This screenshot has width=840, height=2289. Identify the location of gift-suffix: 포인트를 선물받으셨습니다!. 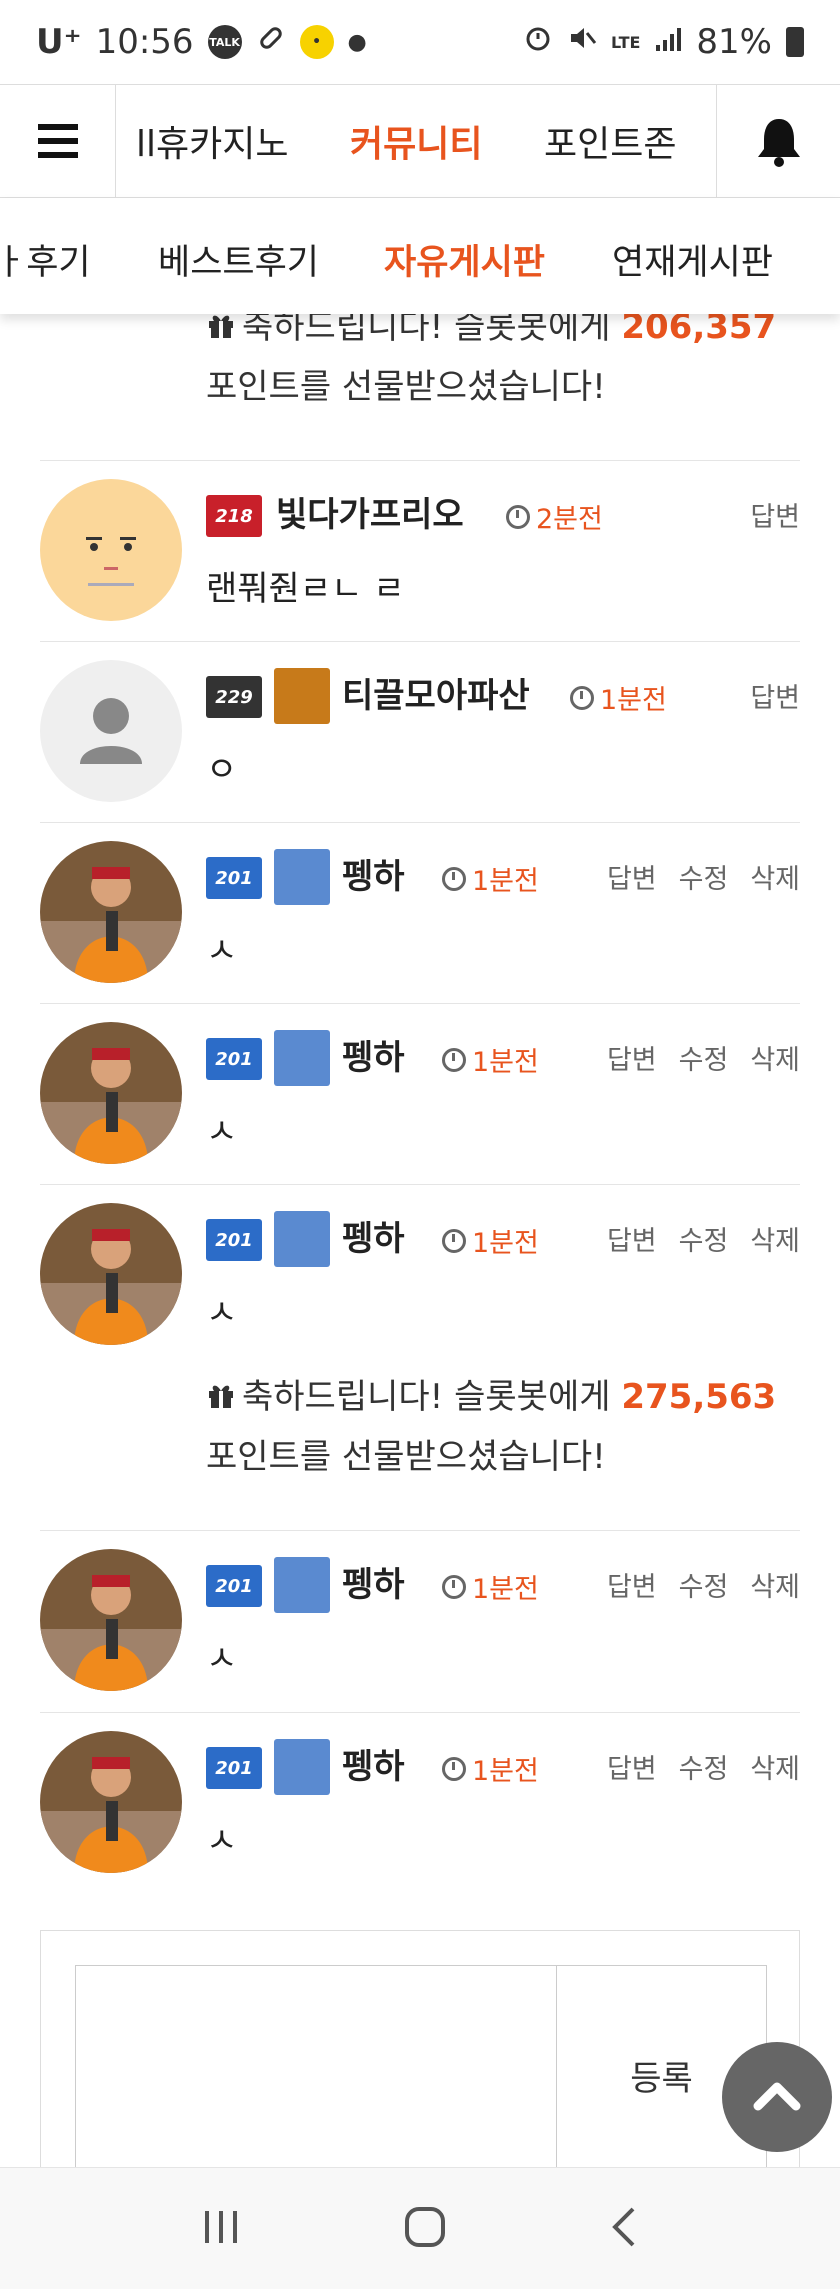
(406, 386).